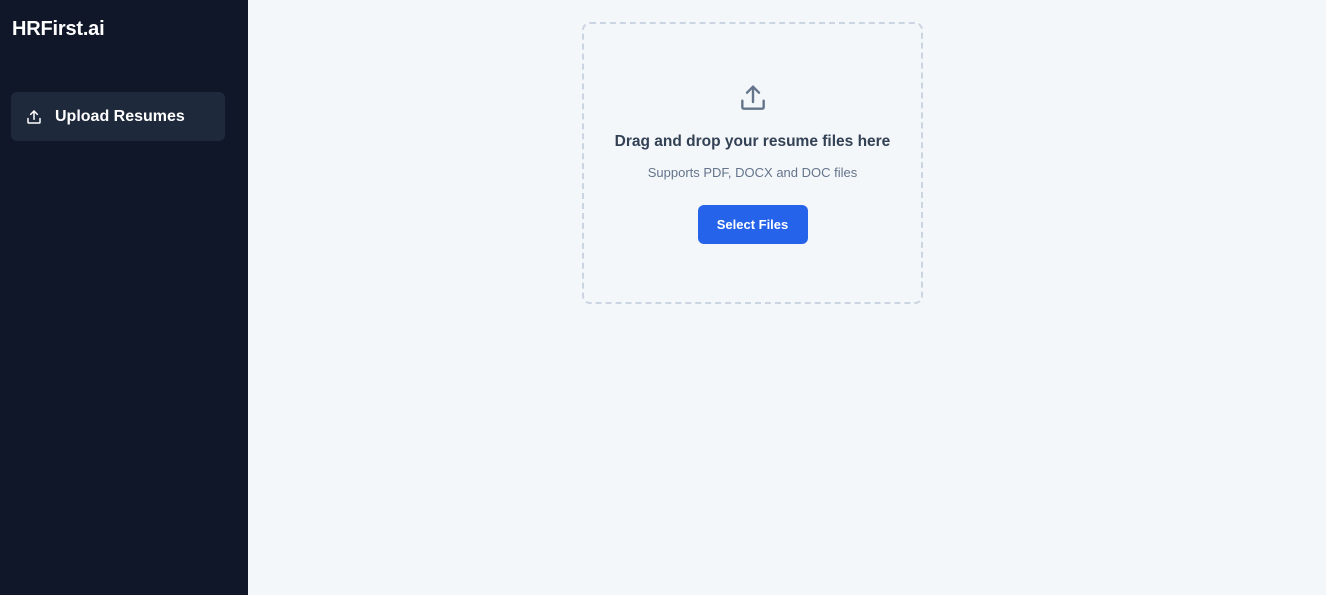  I want to click on sidebar-item-upload-resumes: Upload Resumes, so click(118, 116).